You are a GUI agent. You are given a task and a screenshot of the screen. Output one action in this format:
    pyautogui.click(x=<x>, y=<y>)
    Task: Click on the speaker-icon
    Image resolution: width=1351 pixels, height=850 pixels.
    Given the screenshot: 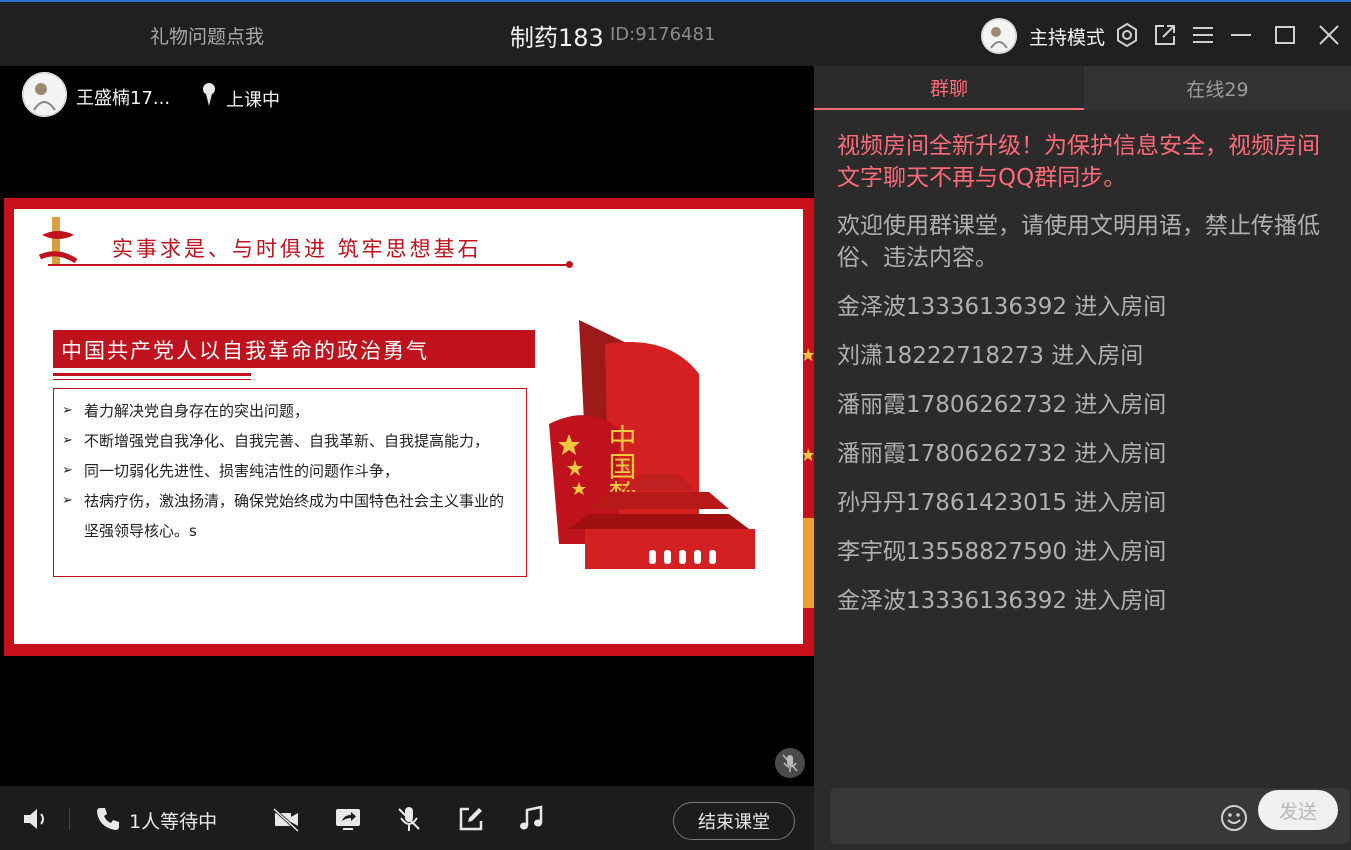 What is the action you would take?
    pyautogui.click(x=35, y=819)
    